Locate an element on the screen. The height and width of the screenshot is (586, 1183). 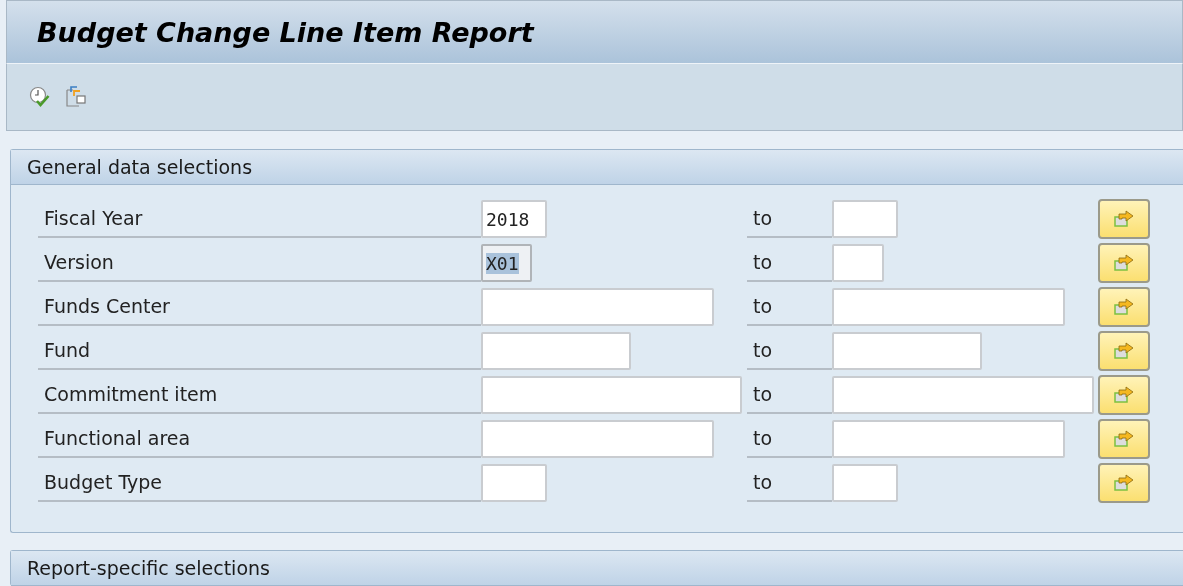
field-label: Version is located at coordinates (79, 262).